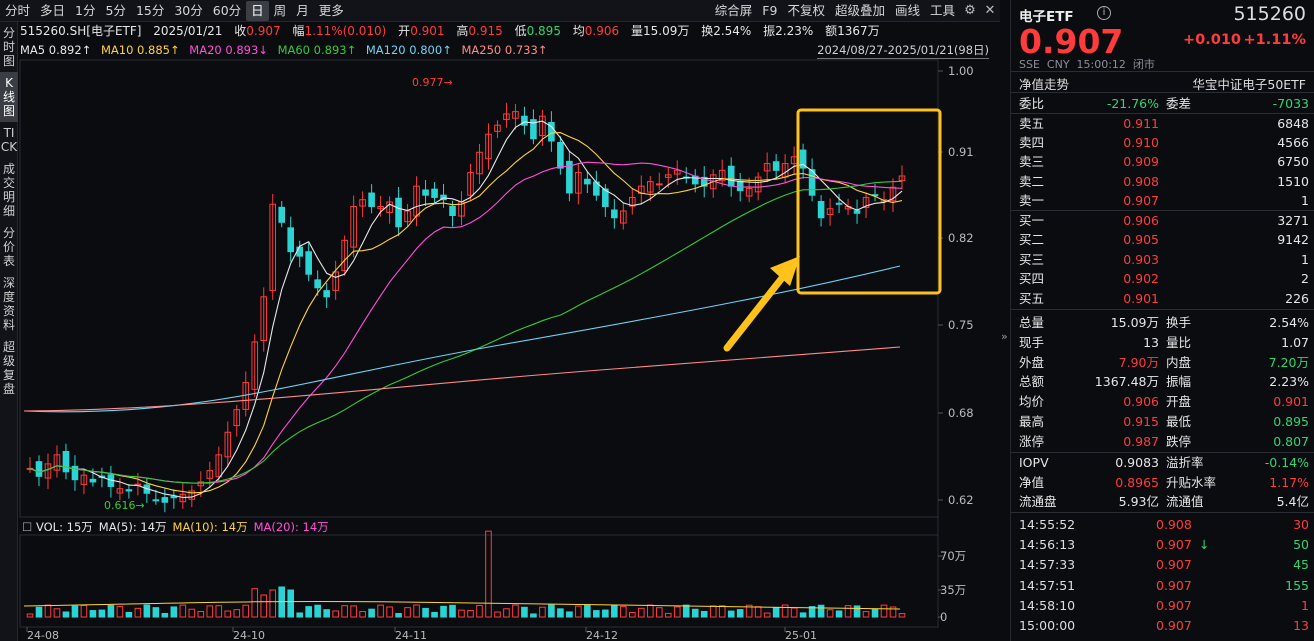  Describe the element at coordinates (115, 11) in the screenshot. I see `period-tab: 5分` at that location.